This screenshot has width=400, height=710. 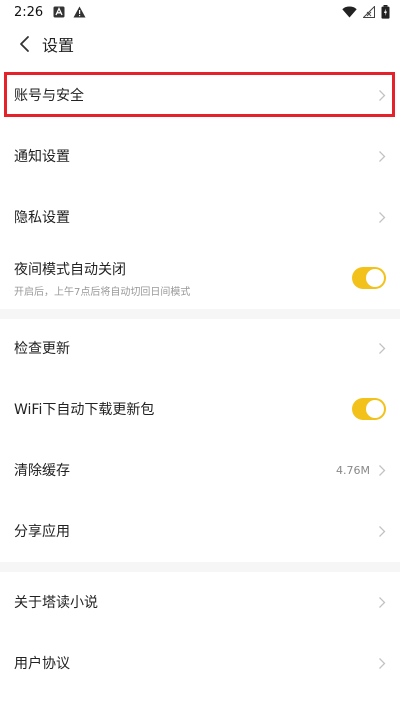 I want to click on settings-item-notification: 通知设置, so click(x=200, y=156).